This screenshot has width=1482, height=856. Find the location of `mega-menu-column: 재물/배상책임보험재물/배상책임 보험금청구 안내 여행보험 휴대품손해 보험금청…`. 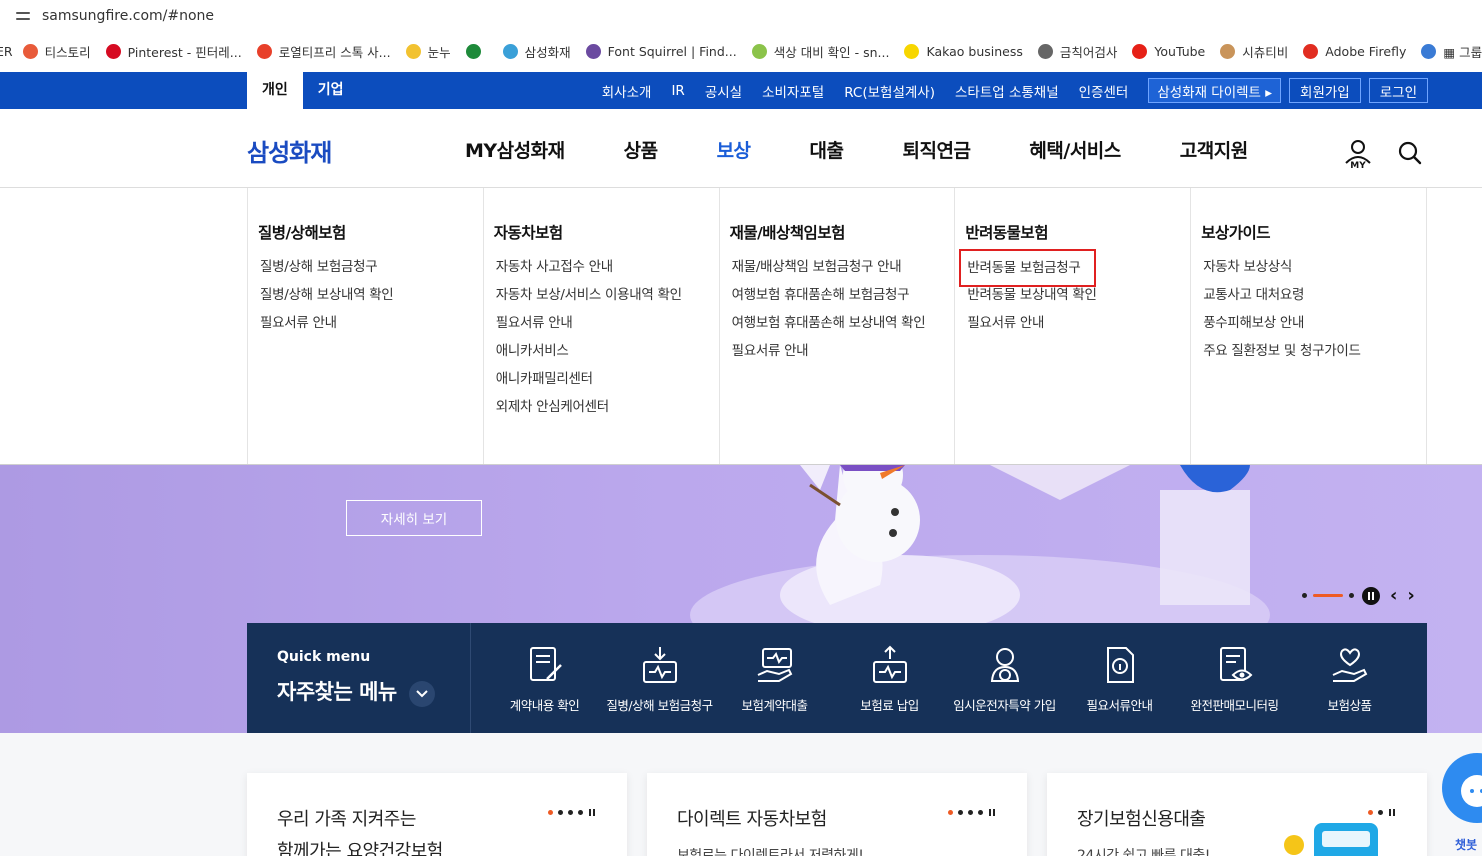

mega-menu-column: 재물/배상책임보험재물/배상책임 보험금청구 안내 여행보험 휴대품손해 보험금청… is located at coordinates (838, 326).